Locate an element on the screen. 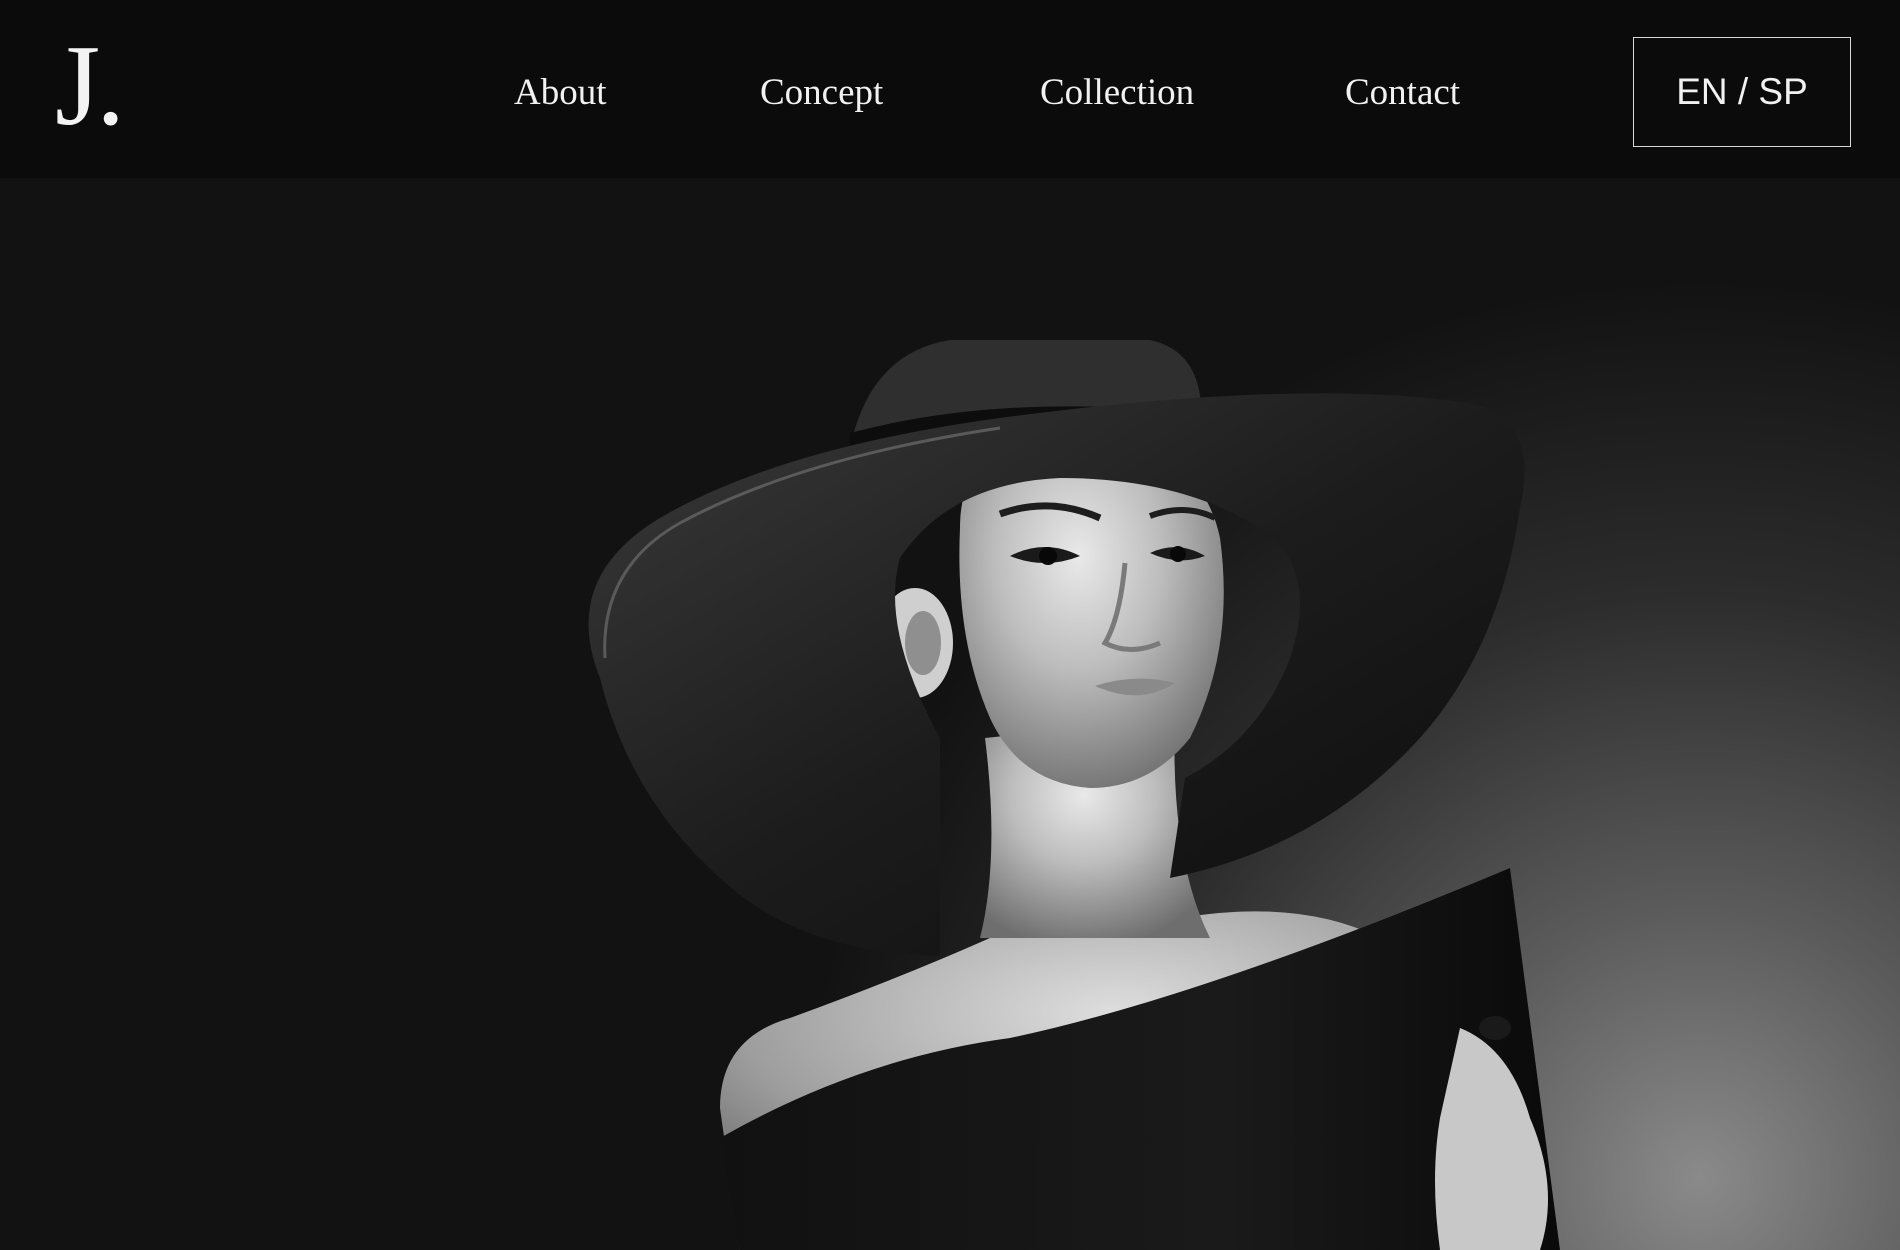 The width and height of the screenshot is (1900, 1250). nav-link-concept: Concept is located at coordinates (821, 93).